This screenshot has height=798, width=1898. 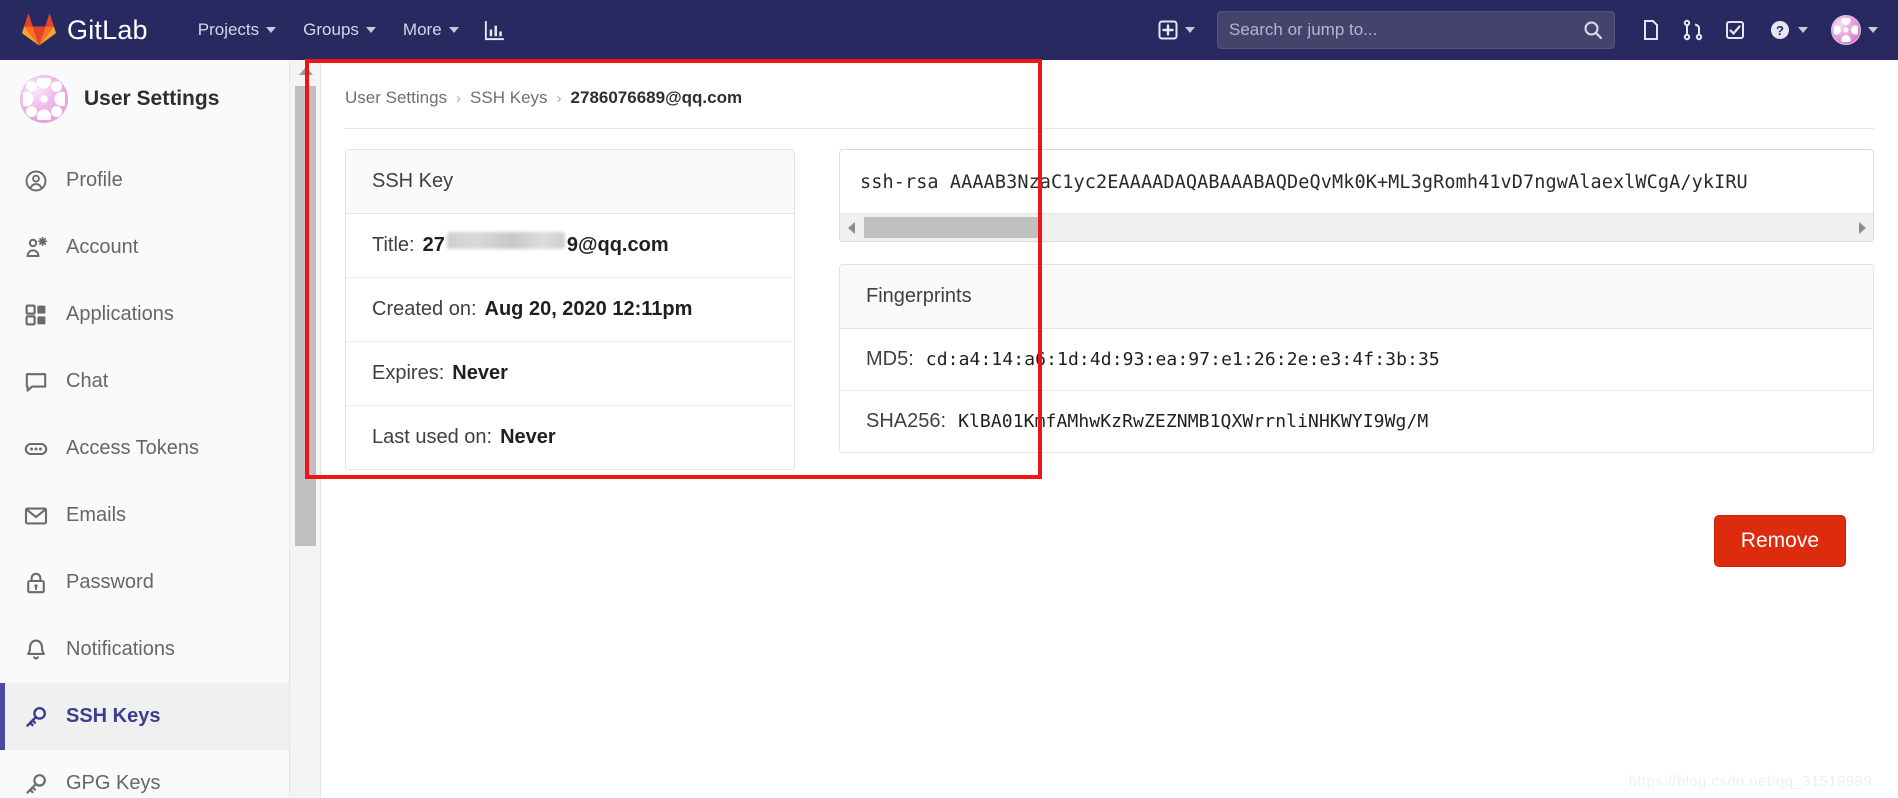 I want to click on breadcrumb-user-settings: User Settings, so click(x=396, y=98).